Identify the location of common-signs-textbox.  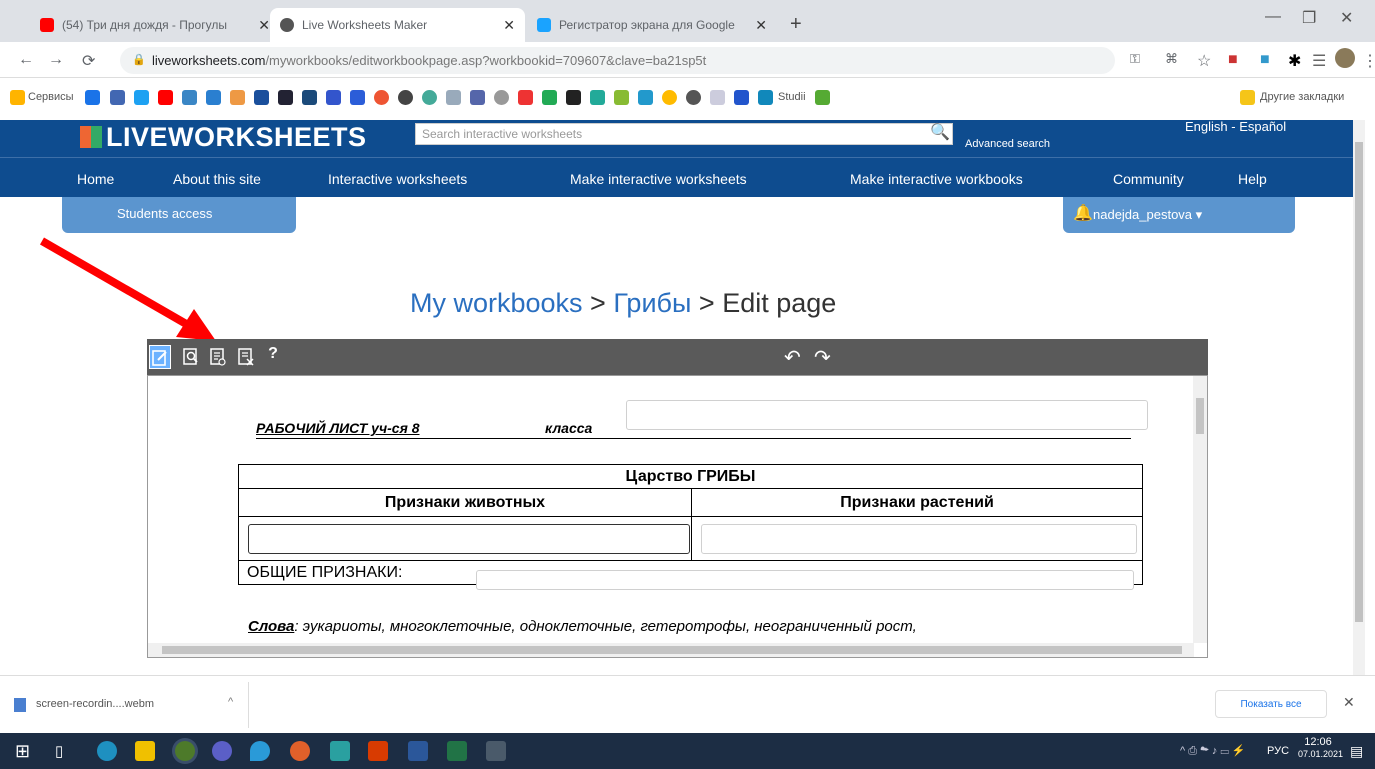
(805, 580).